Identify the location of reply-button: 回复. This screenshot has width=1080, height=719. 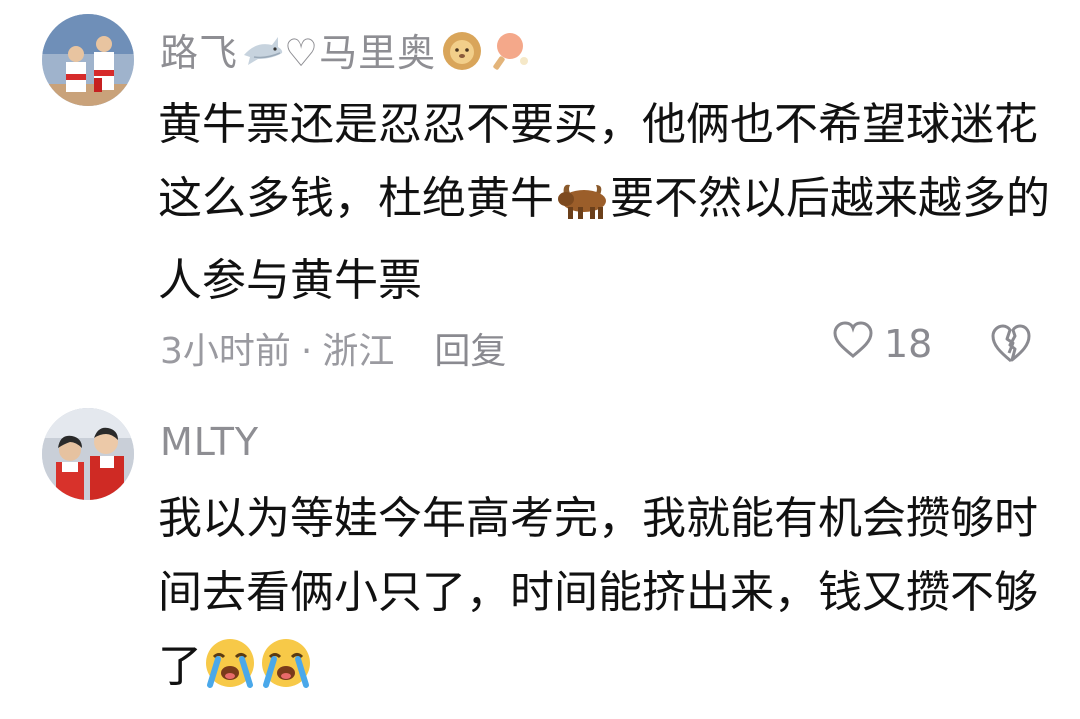
(470, 351).